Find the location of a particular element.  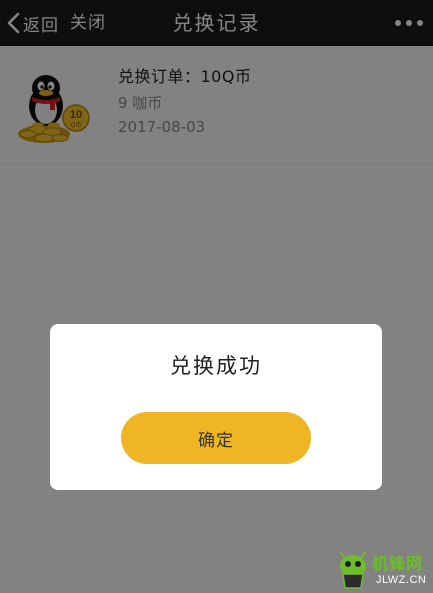

site-watermark: 机锋网 JLWZ.CN is located at coordinates (383, 570).